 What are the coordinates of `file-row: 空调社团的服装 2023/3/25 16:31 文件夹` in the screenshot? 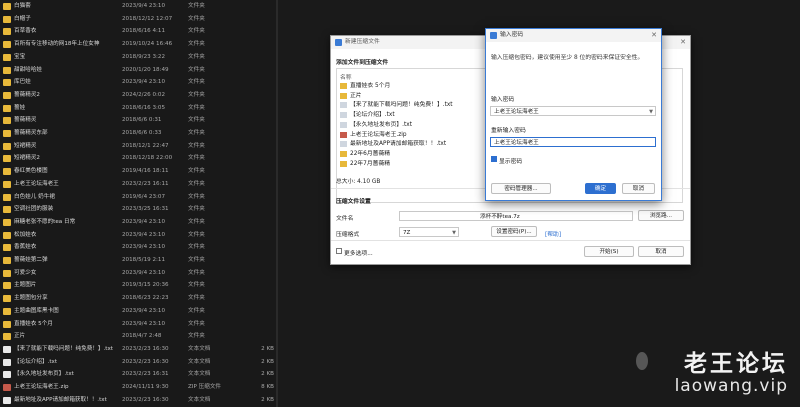 It's located at (139, 209).